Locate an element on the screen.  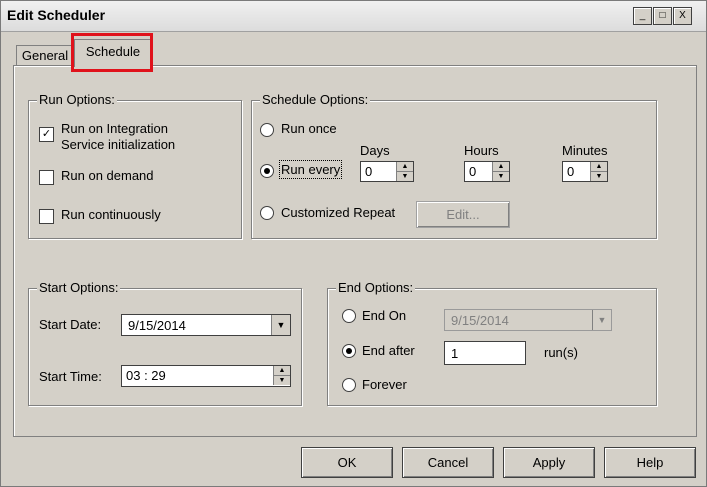
end-on-date-value: 9/15/2014 is located at coordinates (480, 320).